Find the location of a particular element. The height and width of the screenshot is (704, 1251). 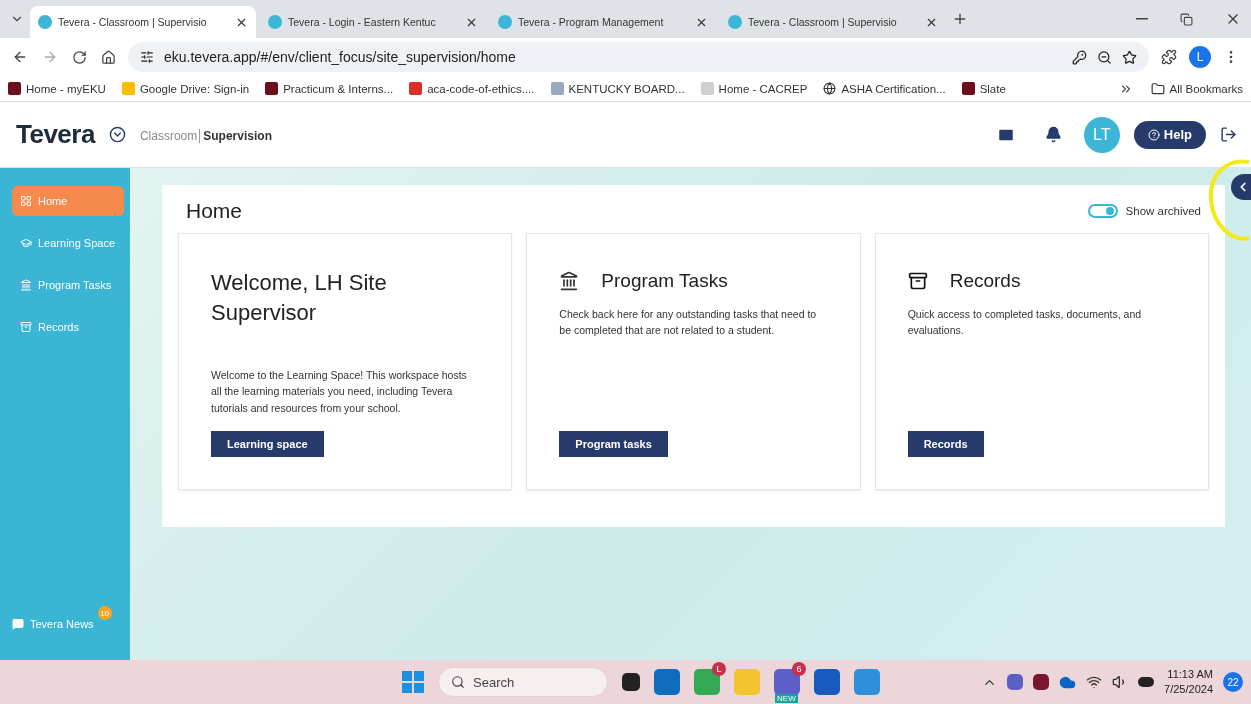

browser-tab: Tevera - Login - Eastern Kentuc is located at coordinates (373, 22).